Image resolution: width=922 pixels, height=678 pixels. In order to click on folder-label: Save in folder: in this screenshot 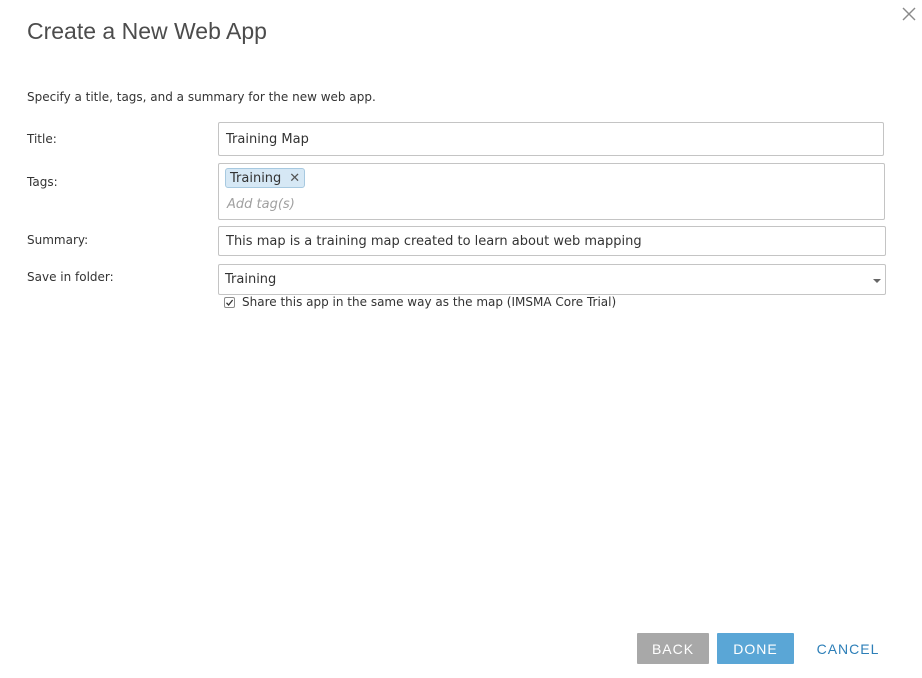, I will do `click(70, 277)`.